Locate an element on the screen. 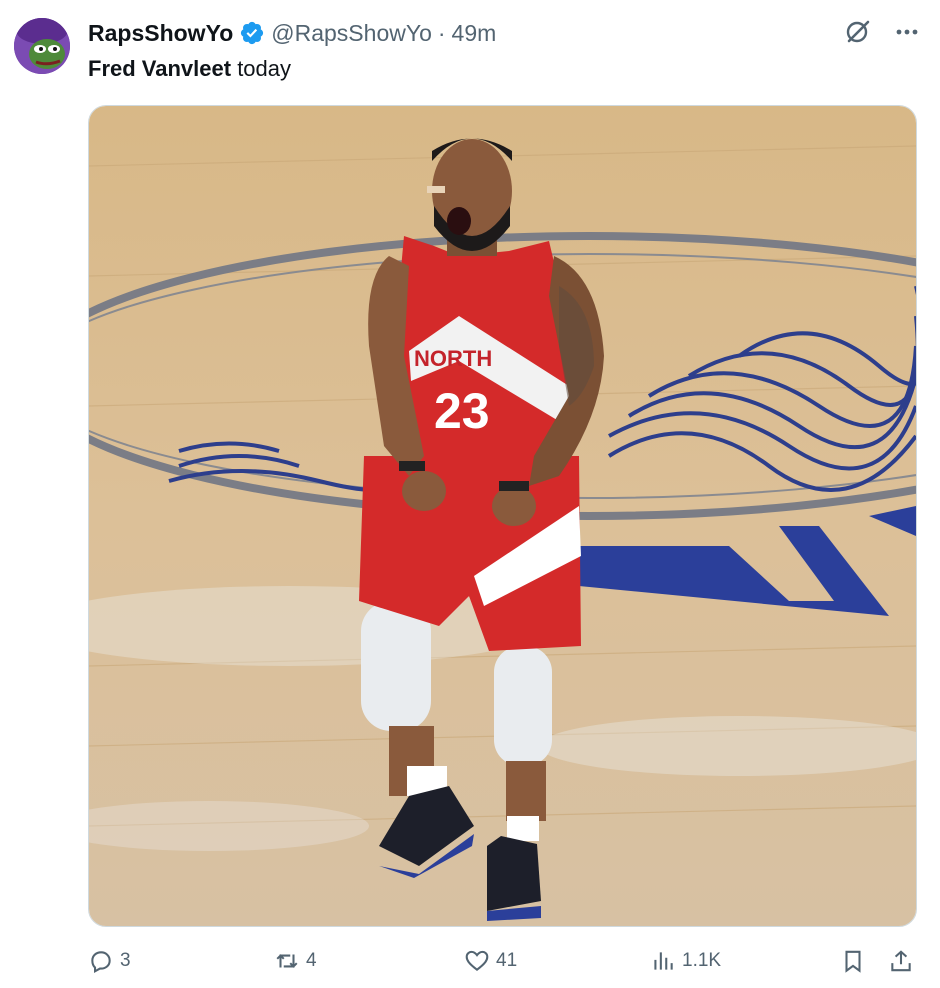 The image size is (940, 988). bookmark-icon is located at coordinates (853, 961).